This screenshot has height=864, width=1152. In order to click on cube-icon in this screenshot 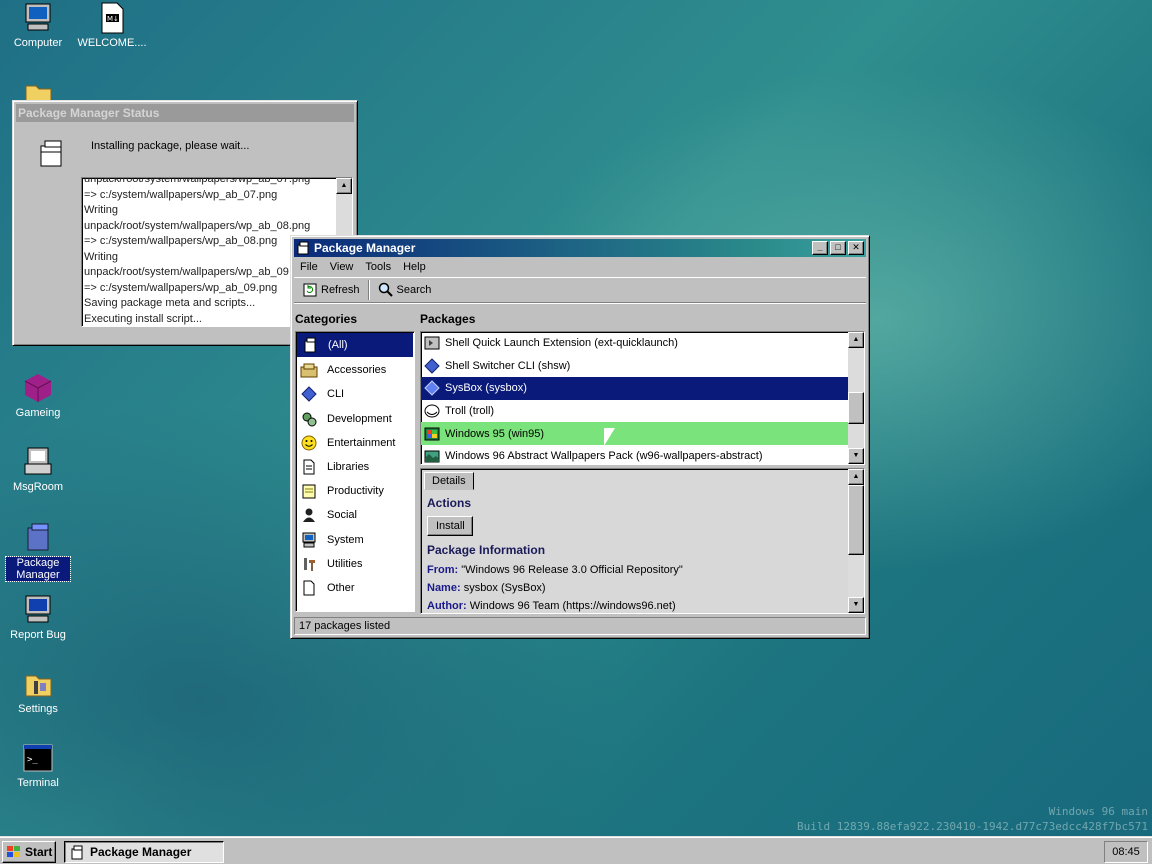, I will do `click(38, 388)`.